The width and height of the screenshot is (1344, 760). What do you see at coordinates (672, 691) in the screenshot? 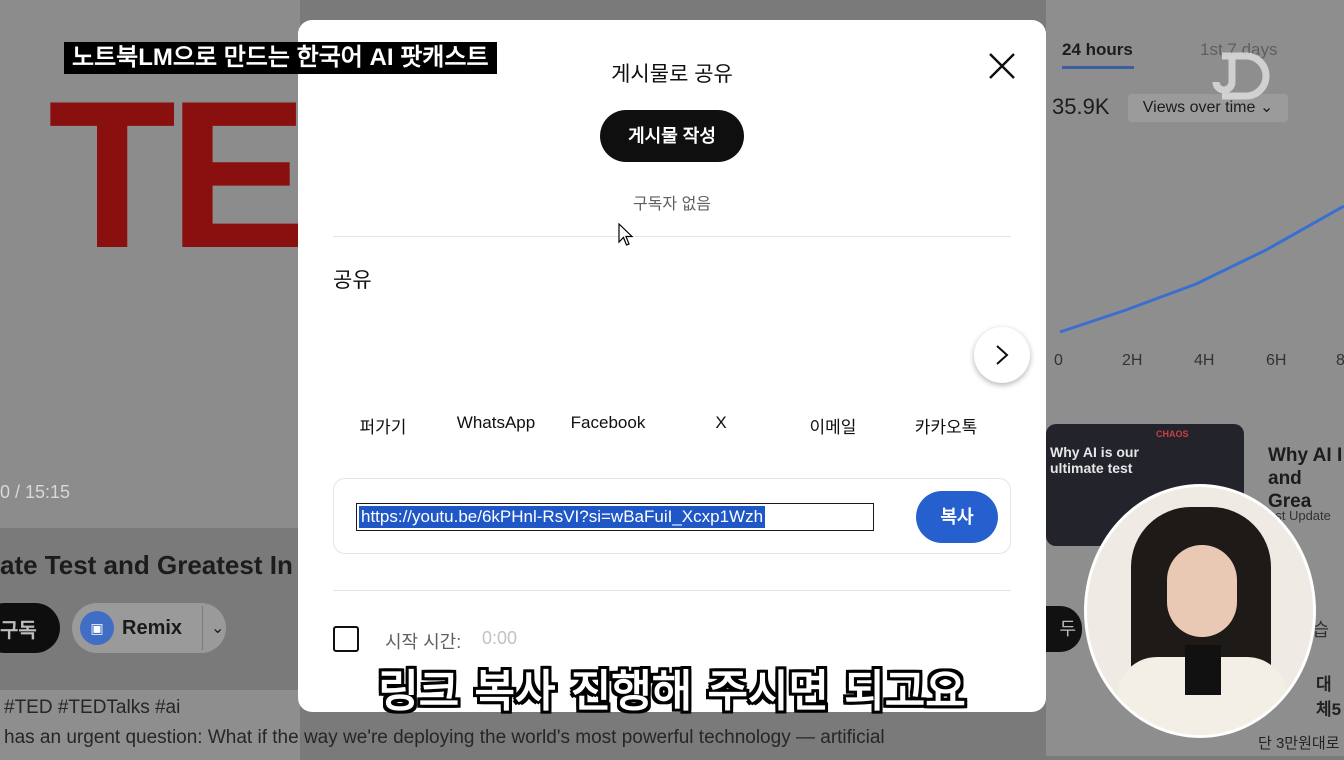
I see `video-subtitle: 링크 복사 진행해 주시면 되고요` at bounding box center [672, 691].